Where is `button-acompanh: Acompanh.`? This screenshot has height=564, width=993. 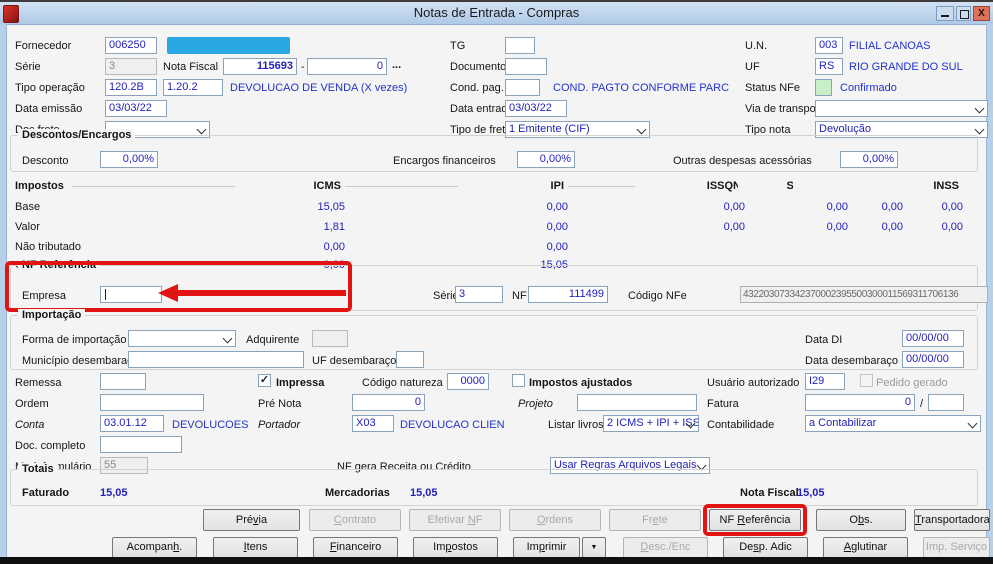 button-acompanh: Acompanh. is located at coordinates (154, 547).